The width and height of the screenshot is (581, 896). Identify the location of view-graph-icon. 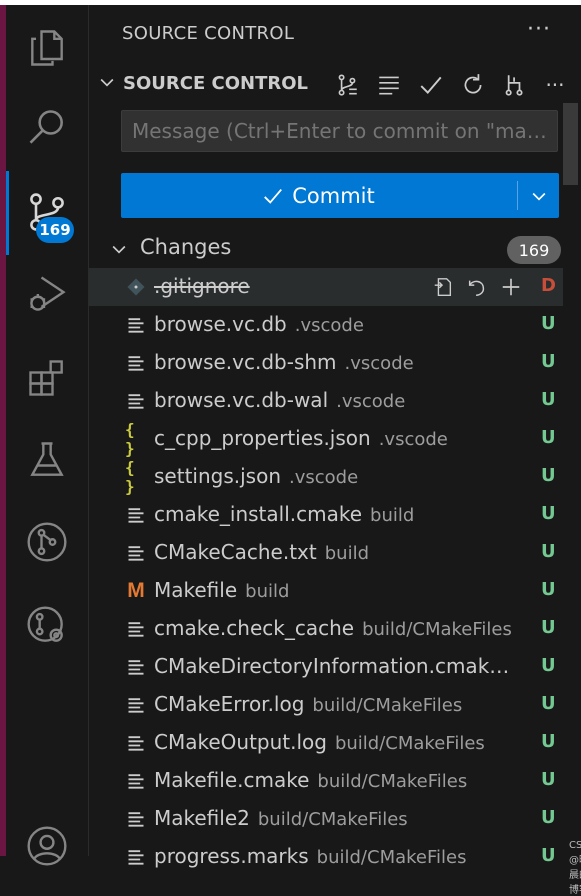
(347, 85).